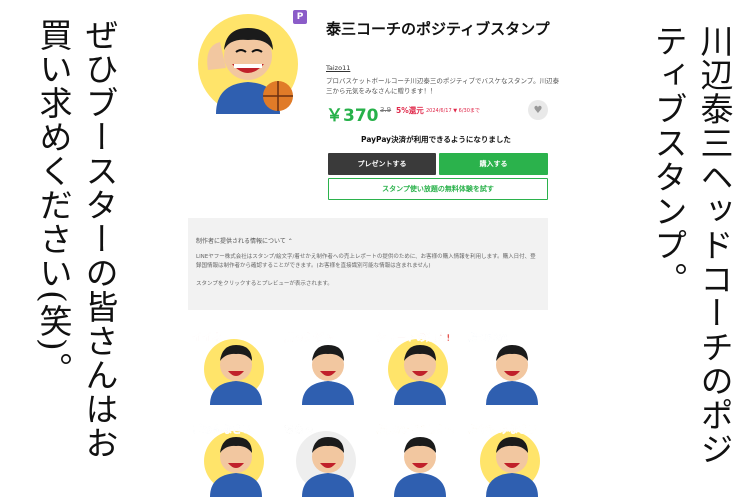 The height and width of the screenshot is (500, 750). What do you see at coordinates (248, 64) in the screenshot?
I see `main-sticker-image` at bounding box center [248, 64].